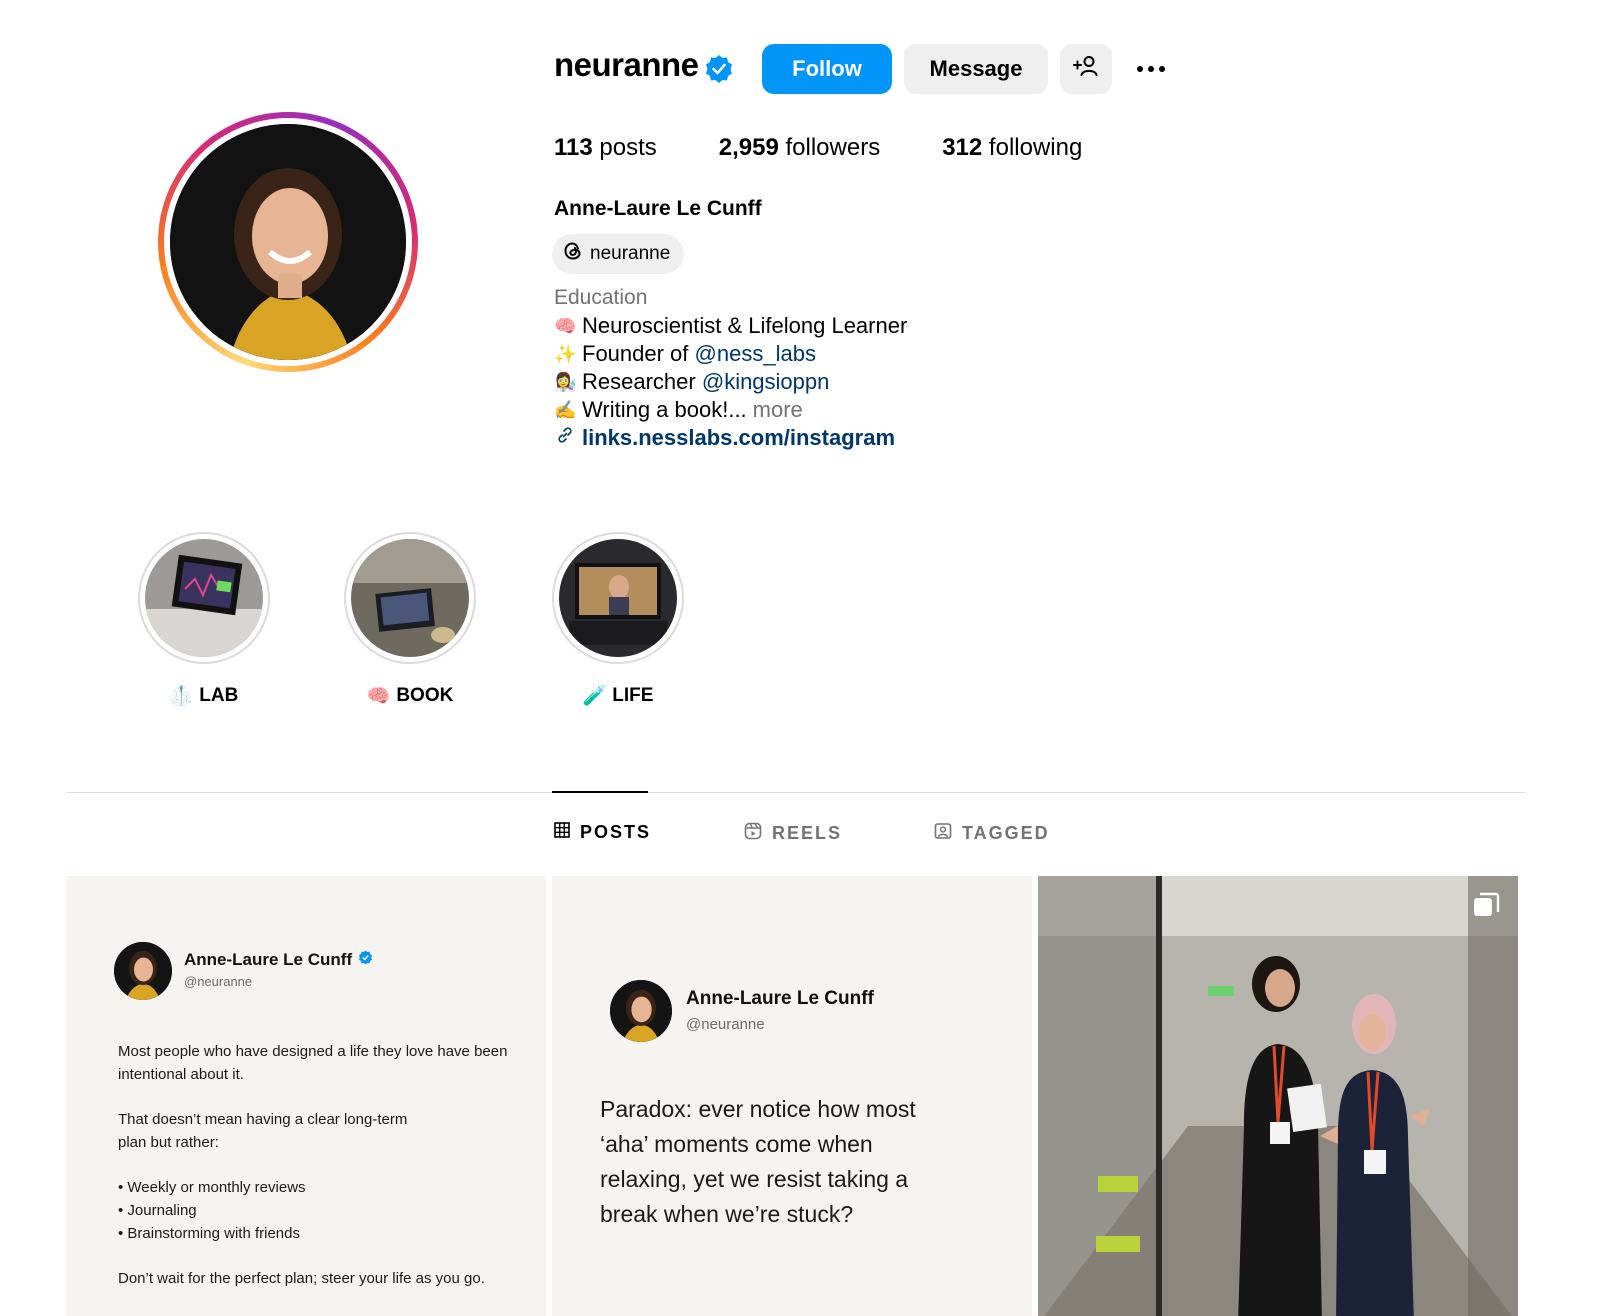  What do you see at coordinates (602, 832) in the screenshot?
I see `tab-posts: POSTS` at bounding box center [602, 832].